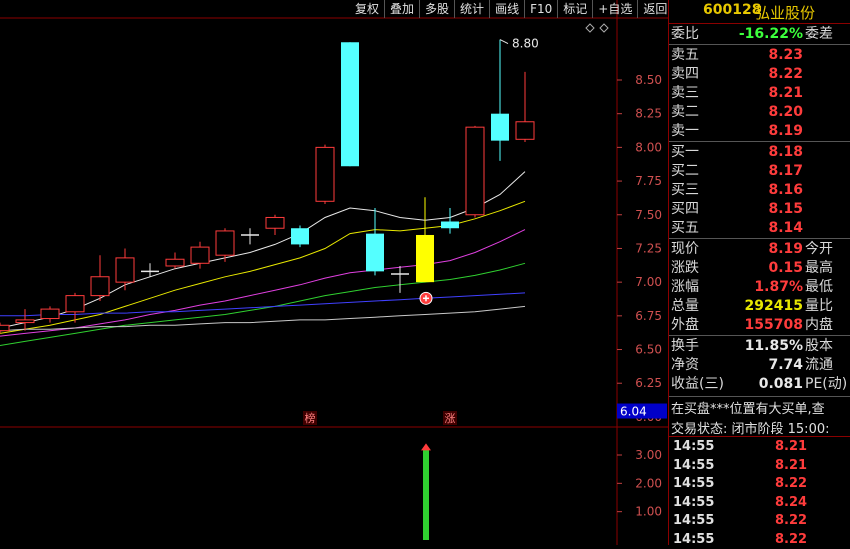  I want to click on quote-value: 0.081, so click(780, 384).